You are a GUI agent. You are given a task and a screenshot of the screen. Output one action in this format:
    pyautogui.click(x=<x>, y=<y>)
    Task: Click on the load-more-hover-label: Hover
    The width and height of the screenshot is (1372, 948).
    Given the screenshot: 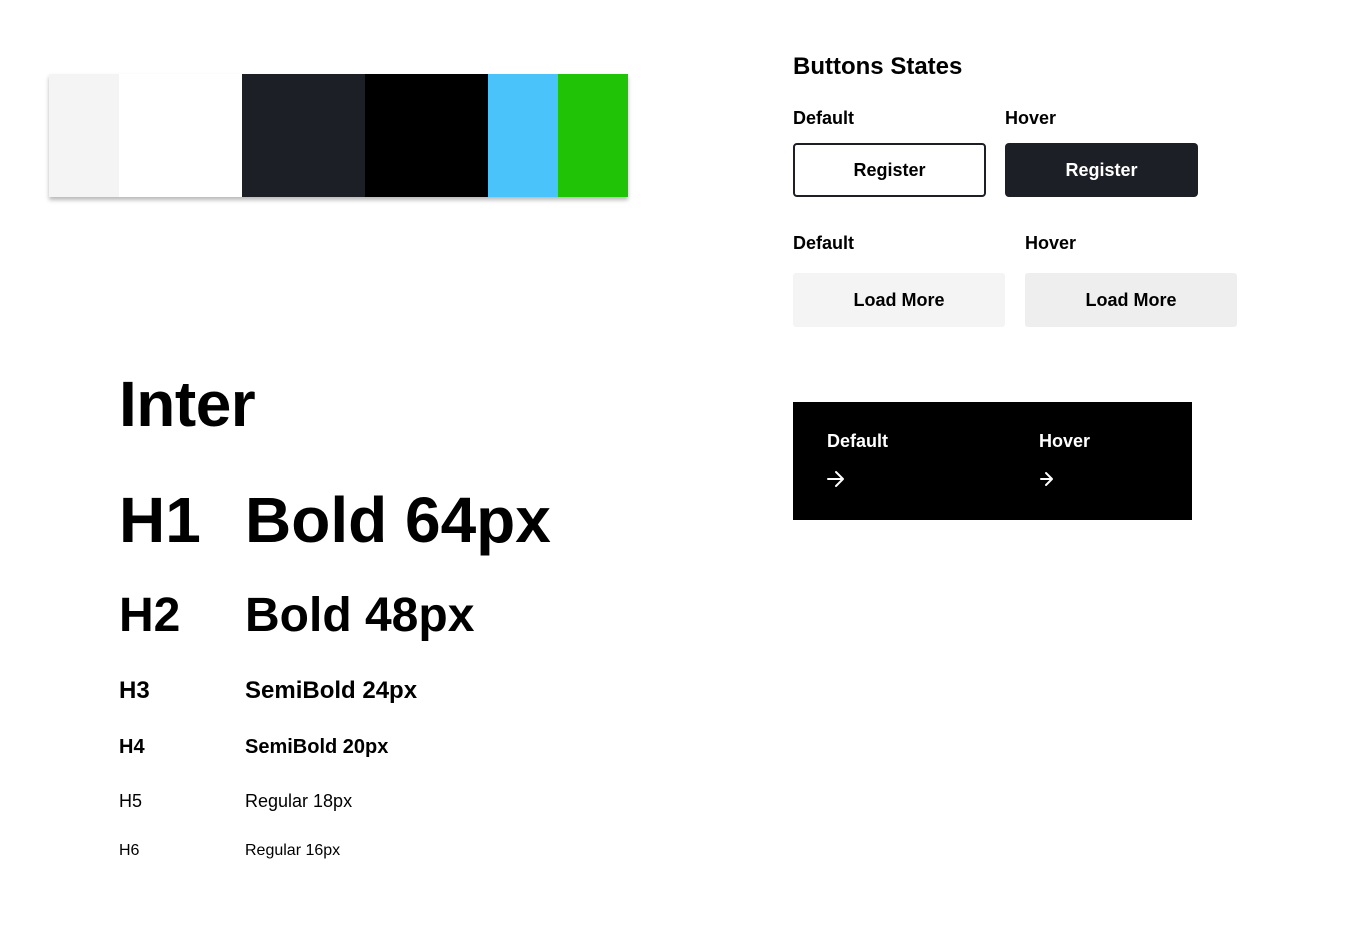 What is the action you would take?
    pyautogui.click(x=1051, y=243)
    